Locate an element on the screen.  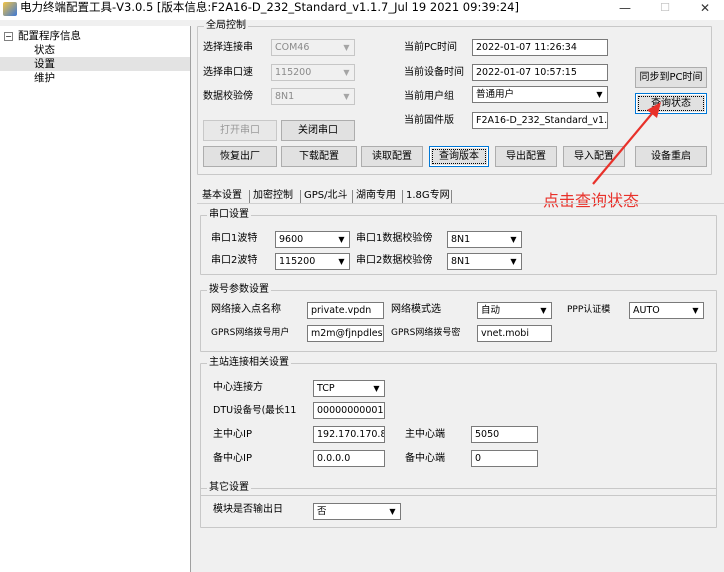
open-port-button: 打开串口 is located at coordinates (240, 130).